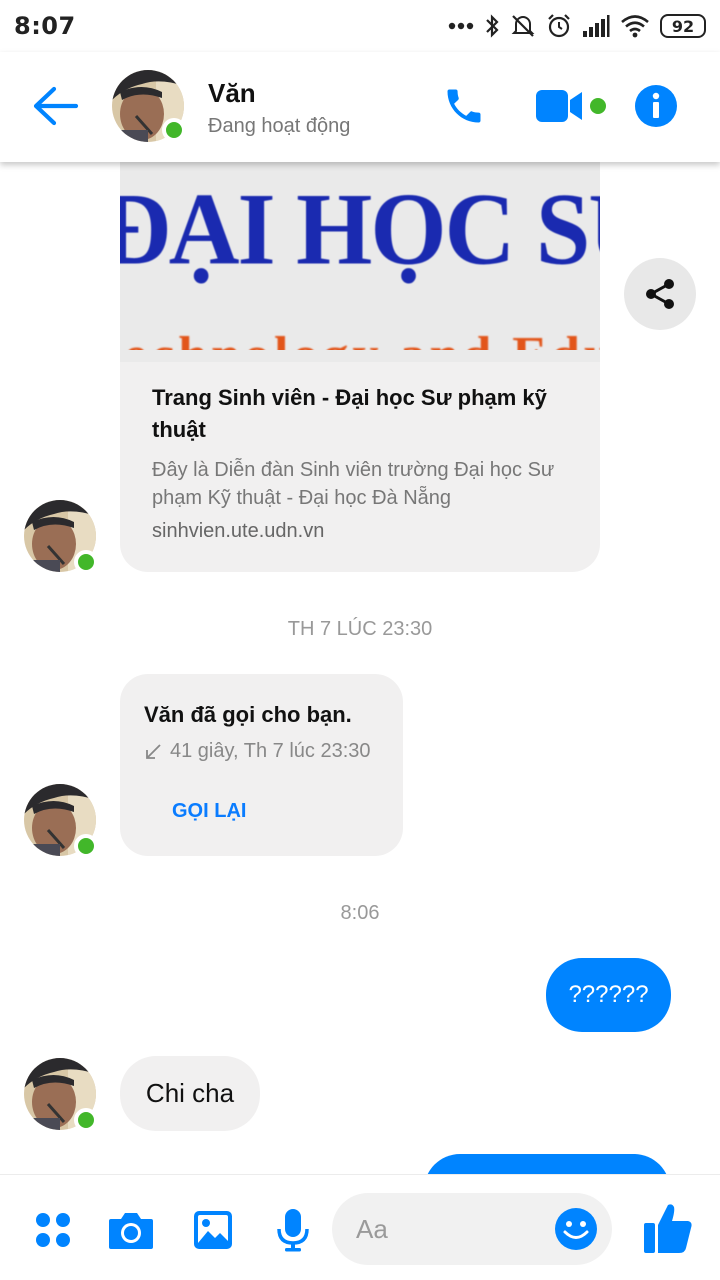 This screenshot has width=720, height=1280. I want to click on video-call-button, so click(572, 106).